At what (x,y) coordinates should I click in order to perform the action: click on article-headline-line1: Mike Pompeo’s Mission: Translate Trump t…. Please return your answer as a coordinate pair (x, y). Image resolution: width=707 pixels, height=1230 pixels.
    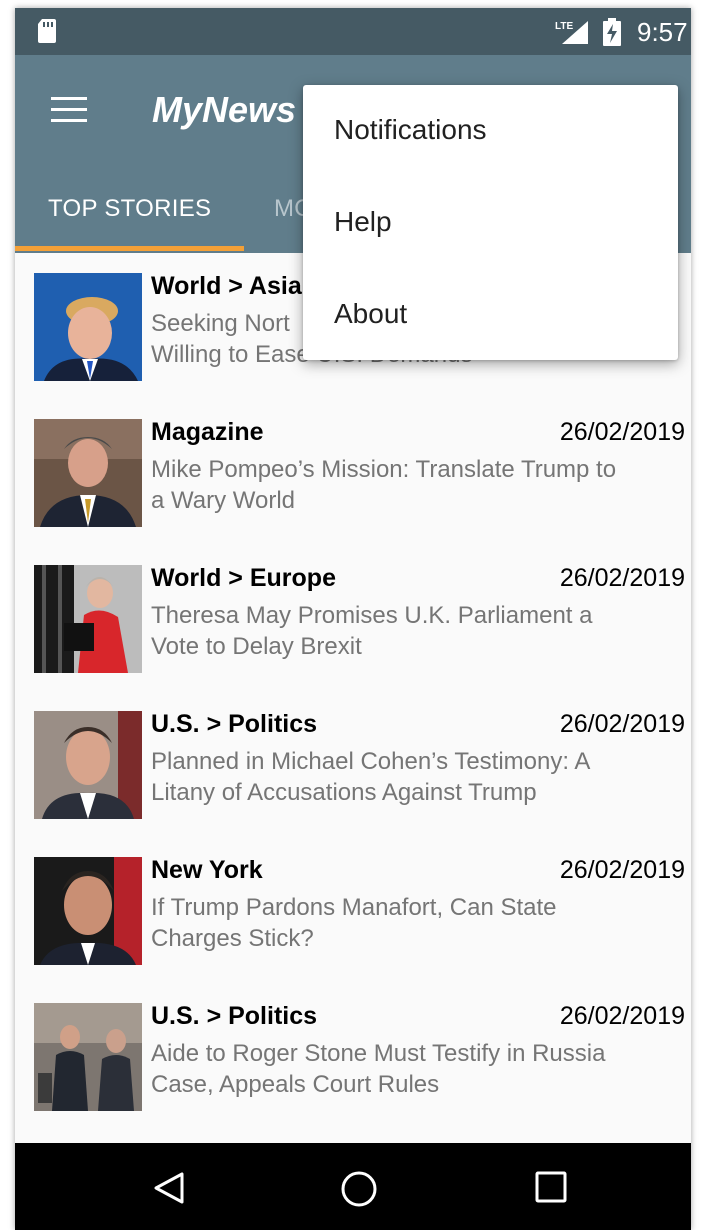
    Looking at the image, I should click on (384, 469).